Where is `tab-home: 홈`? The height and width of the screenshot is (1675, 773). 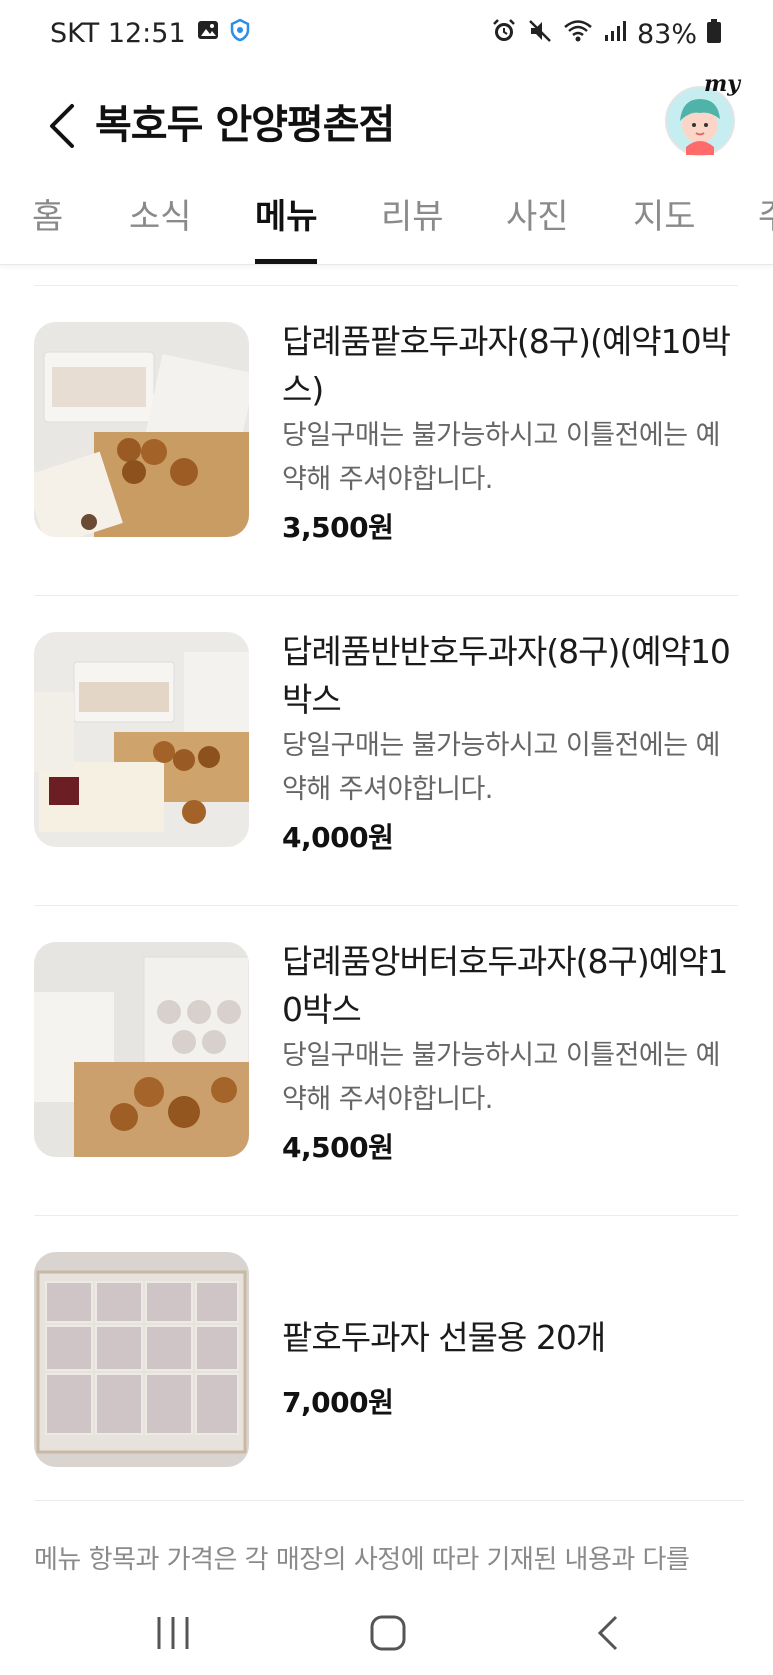
tab-home: 홈 is located at coordinates (47, 213).